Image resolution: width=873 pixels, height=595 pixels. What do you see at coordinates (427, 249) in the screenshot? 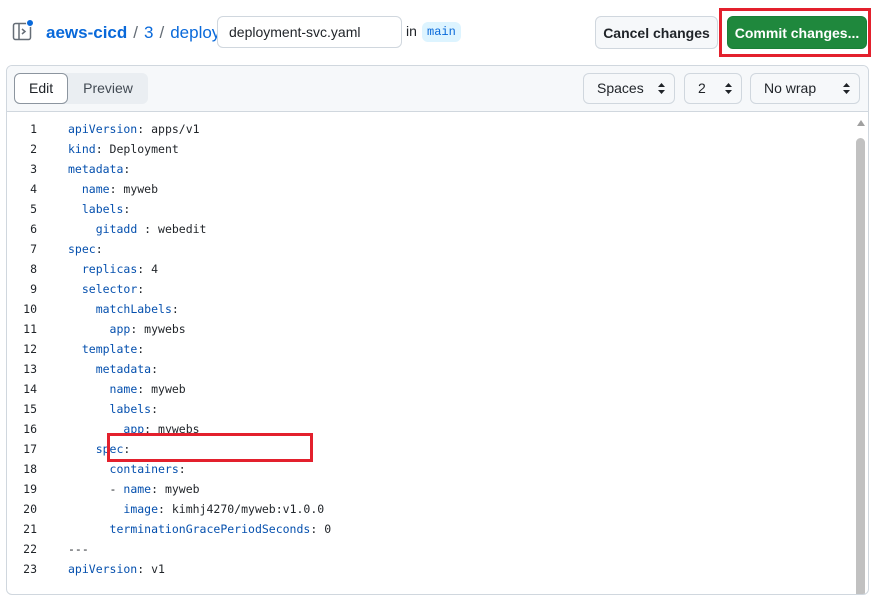
I see `code-line: 7 spec:` at bounding box center [427, 249].